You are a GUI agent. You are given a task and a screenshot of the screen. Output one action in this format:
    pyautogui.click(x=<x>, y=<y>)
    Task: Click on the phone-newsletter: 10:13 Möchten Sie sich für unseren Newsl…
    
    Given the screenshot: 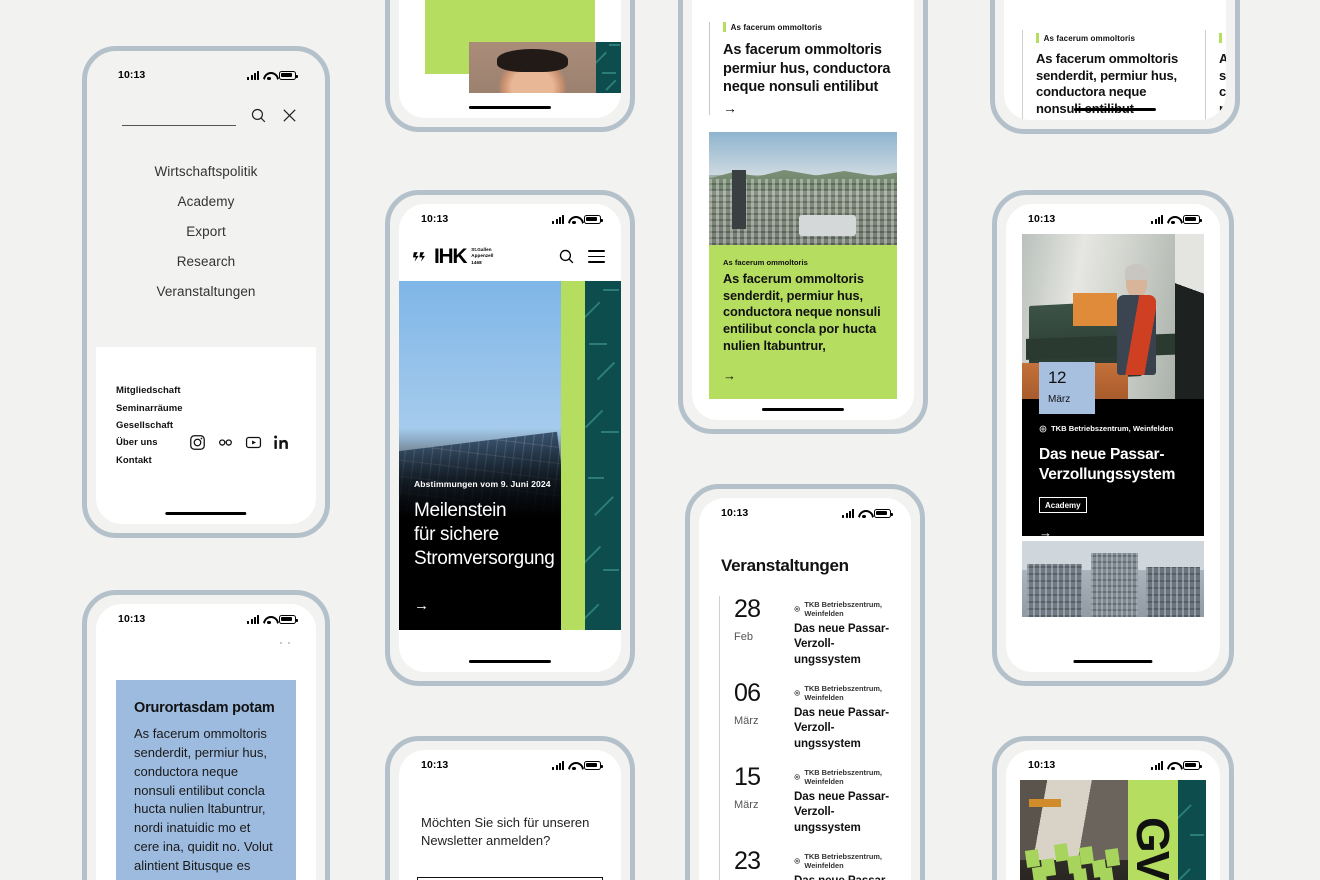 What is the action you would take?
    pyautogui.click(x=510, y=808)
    